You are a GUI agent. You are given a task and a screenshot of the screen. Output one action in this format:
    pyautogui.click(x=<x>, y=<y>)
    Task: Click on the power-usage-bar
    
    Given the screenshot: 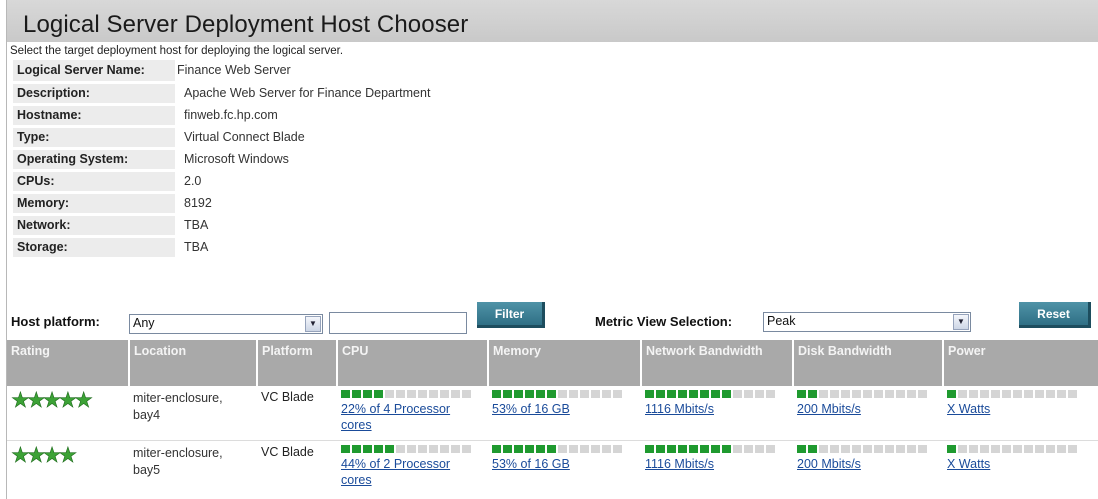 What is the action you would take?
    pyautogui.click(x=1021, y=448)
    